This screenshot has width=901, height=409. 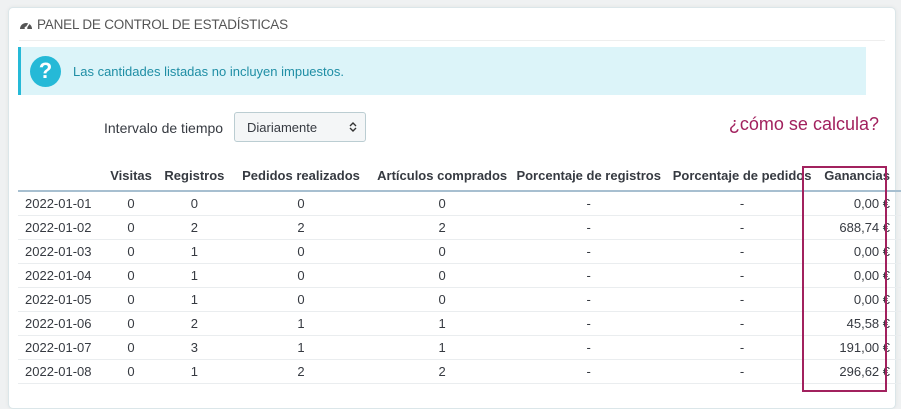 What do you see at coordinates (61, 275) in the screenshot?
I see `cell-date: 2022-01-04` at bounding box center [61, 275].